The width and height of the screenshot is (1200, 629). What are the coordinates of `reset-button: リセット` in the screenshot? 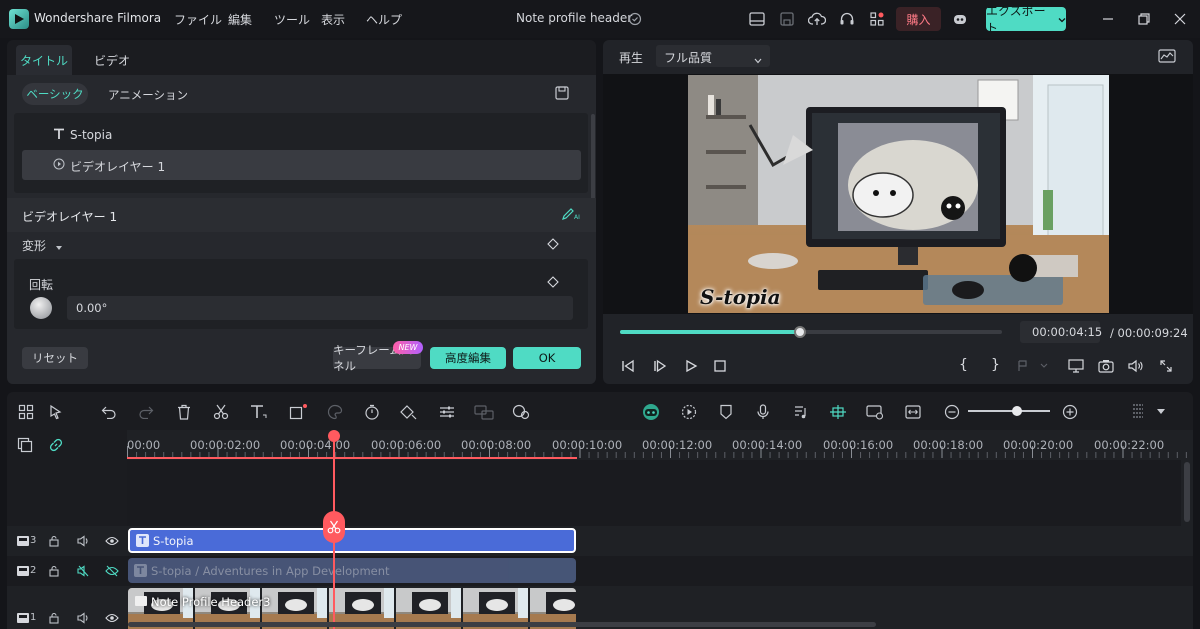 It's located at (55, 358).